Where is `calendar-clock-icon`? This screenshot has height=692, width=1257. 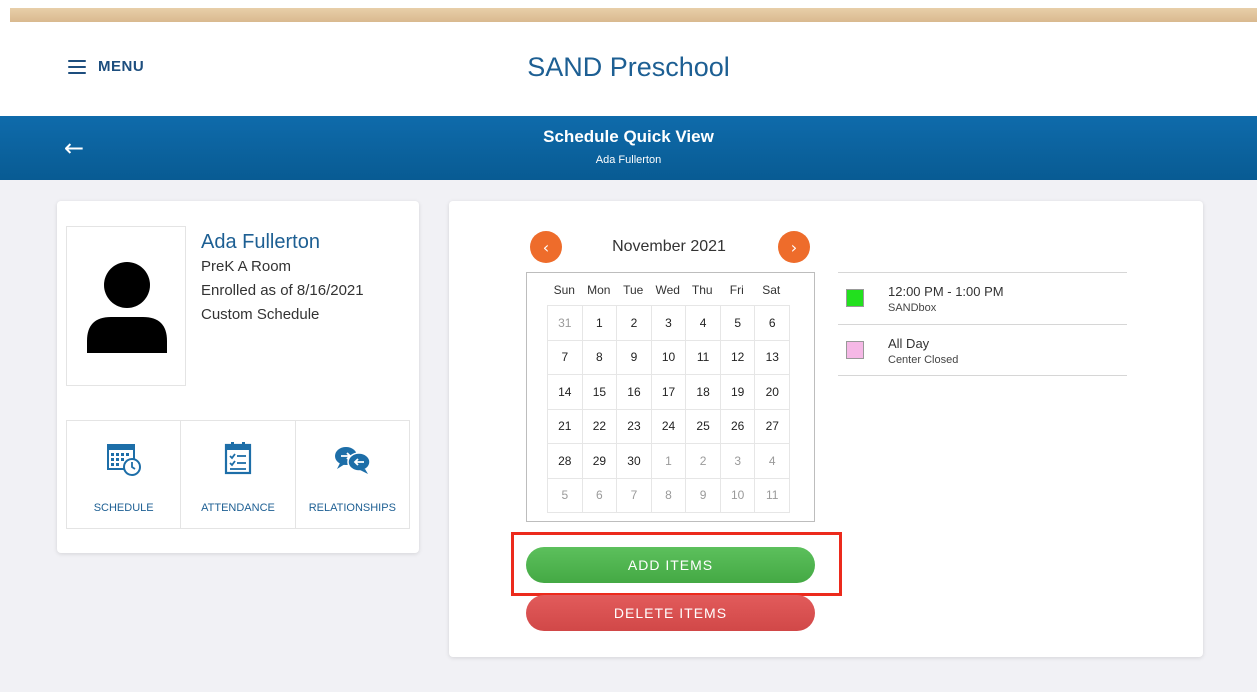 calendar-clock-icon is located at coordinates (123, 460).